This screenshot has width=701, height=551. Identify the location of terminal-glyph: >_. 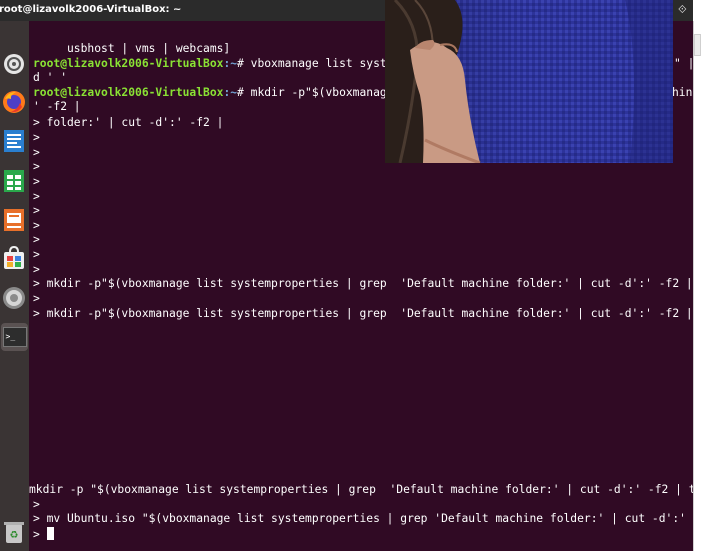
(14, 337).